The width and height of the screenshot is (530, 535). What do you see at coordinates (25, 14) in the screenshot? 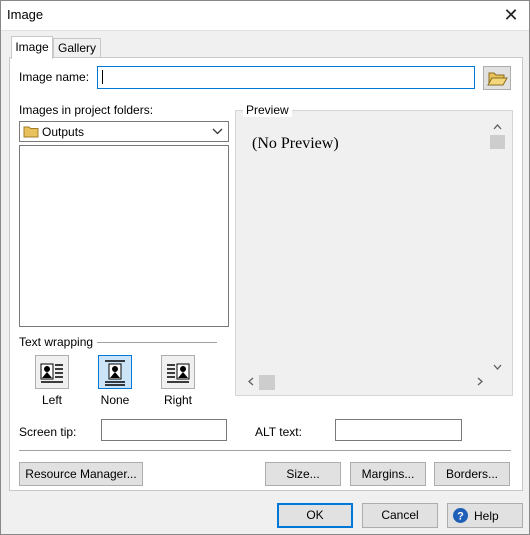
I see `window-title: Image` at bounding box center [25, 14].